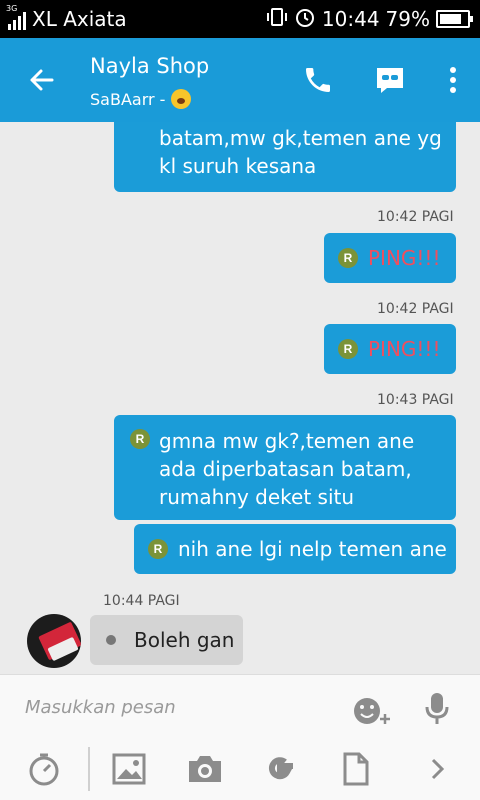  What do you see at coordinates (100, 707) in the screenshot?
I see `message-input: Masukkan pesan` at bounding box center [100, 707].